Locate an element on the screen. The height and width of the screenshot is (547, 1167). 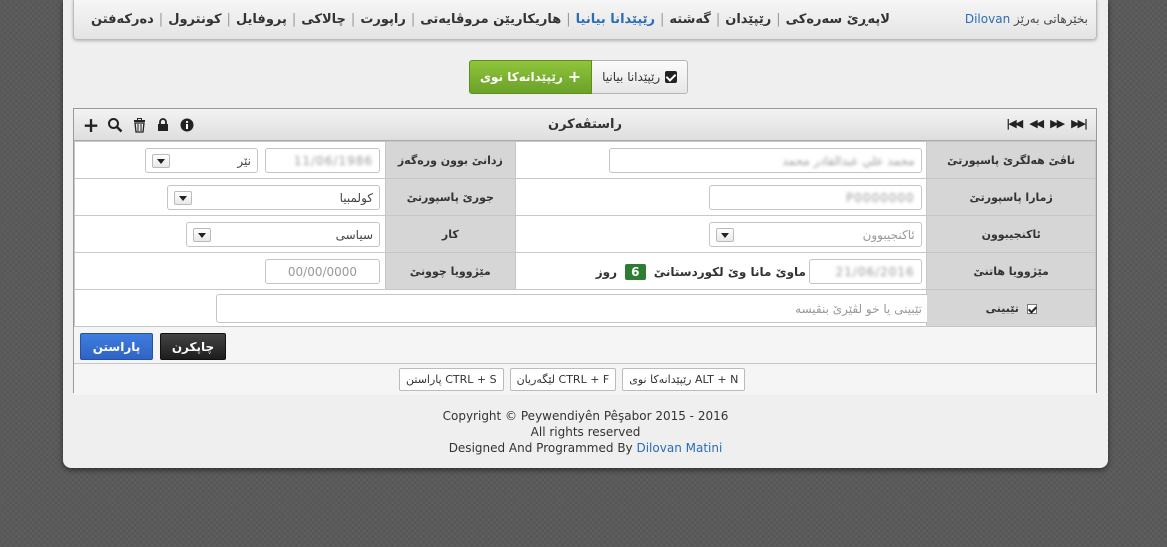
full-name-label: ناڤێ هەلگرێ پاسپورتێ is located at coordinates (1011, 160).